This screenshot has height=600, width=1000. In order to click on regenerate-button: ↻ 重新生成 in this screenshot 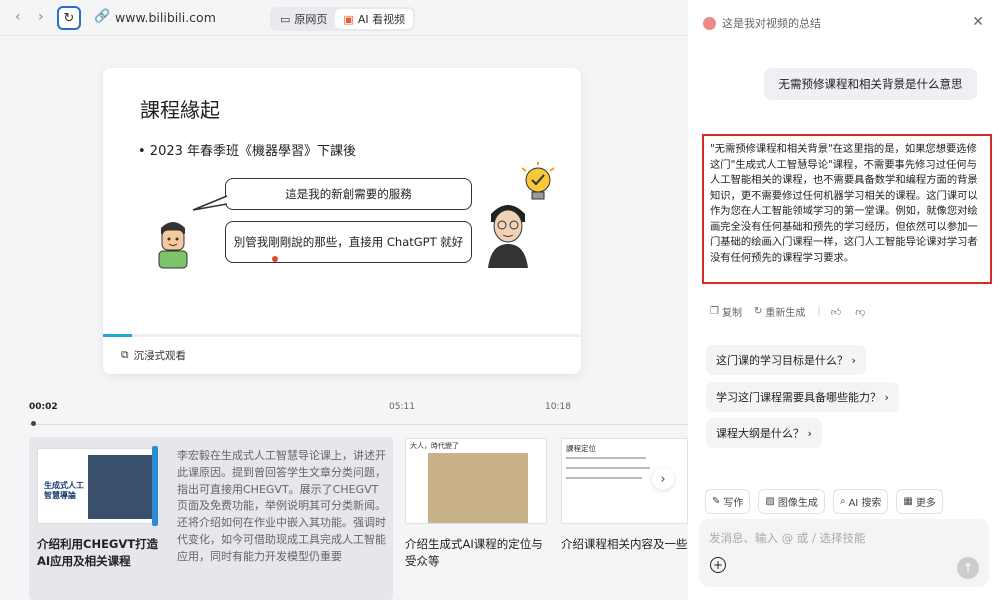, I will do `click(779, 311)`.